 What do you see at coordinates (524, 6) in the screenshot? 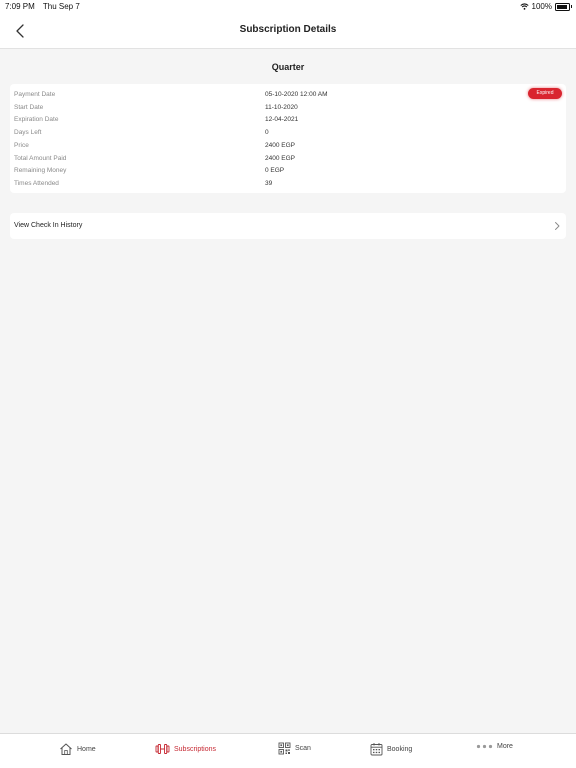
I see `wifi-icon` at bounding box center [524, 6].